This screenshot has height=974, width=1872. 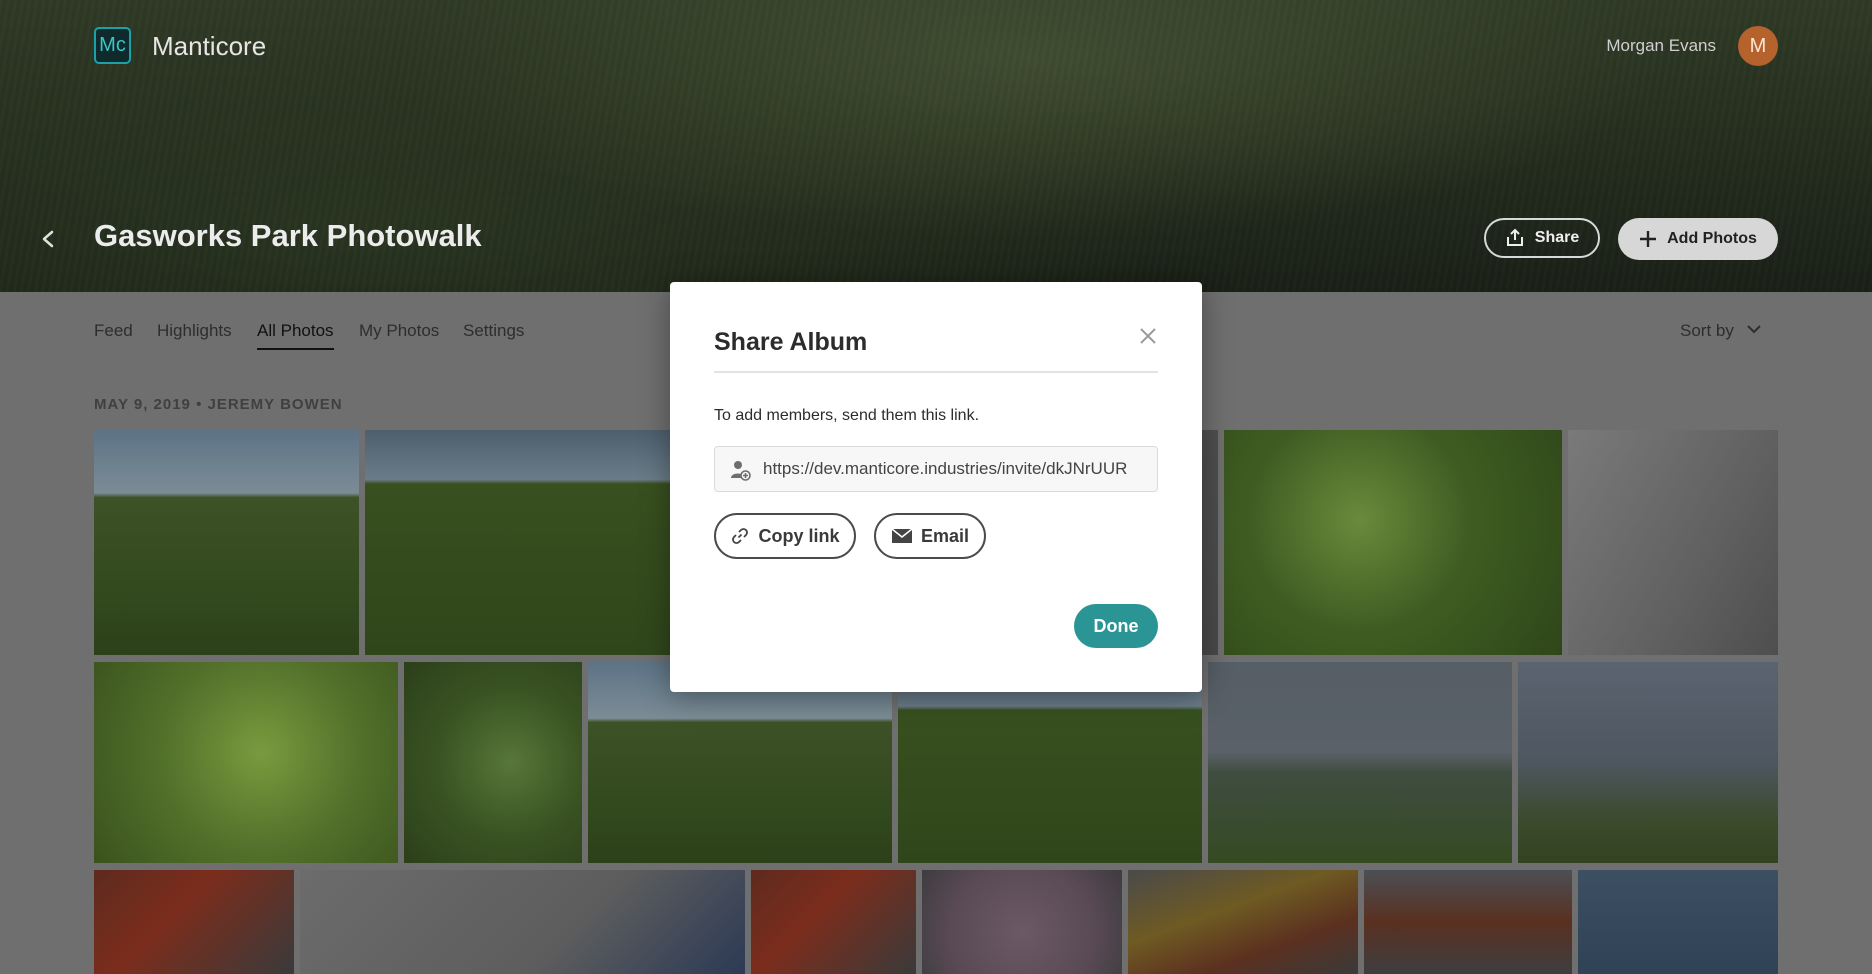 I want to click on date-author-label: MAY 9, 2019 • JEREMY BOWEN, so click(x=218, y=404).